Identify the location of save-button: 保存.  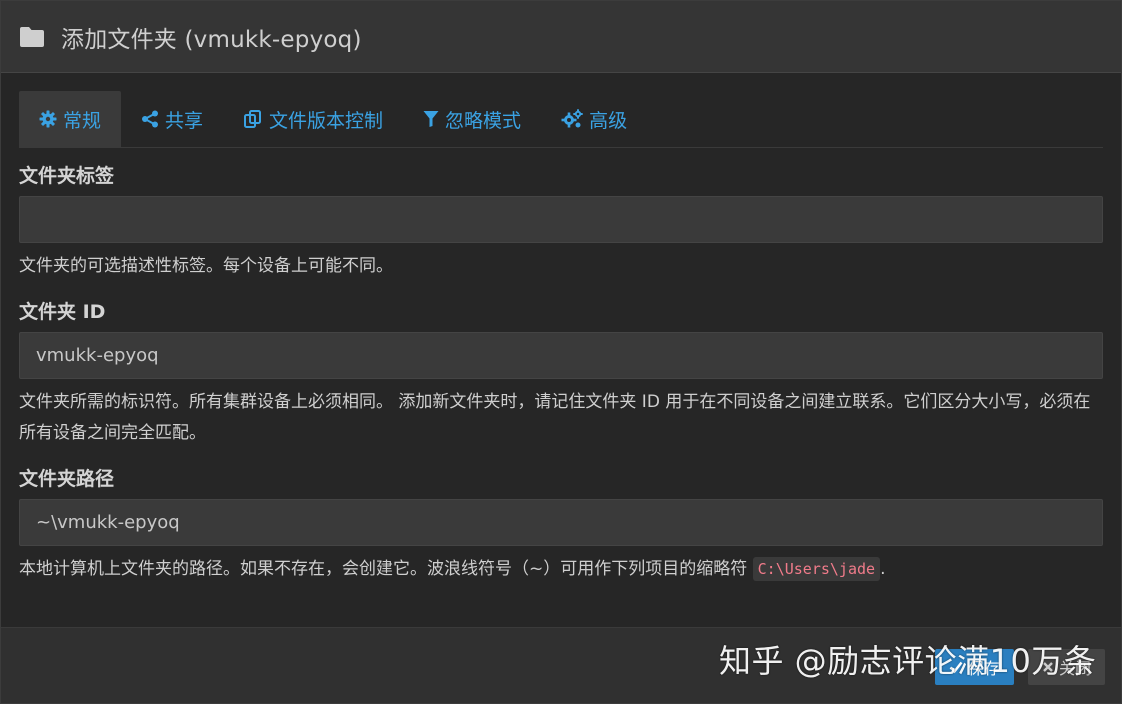
(975, 667).